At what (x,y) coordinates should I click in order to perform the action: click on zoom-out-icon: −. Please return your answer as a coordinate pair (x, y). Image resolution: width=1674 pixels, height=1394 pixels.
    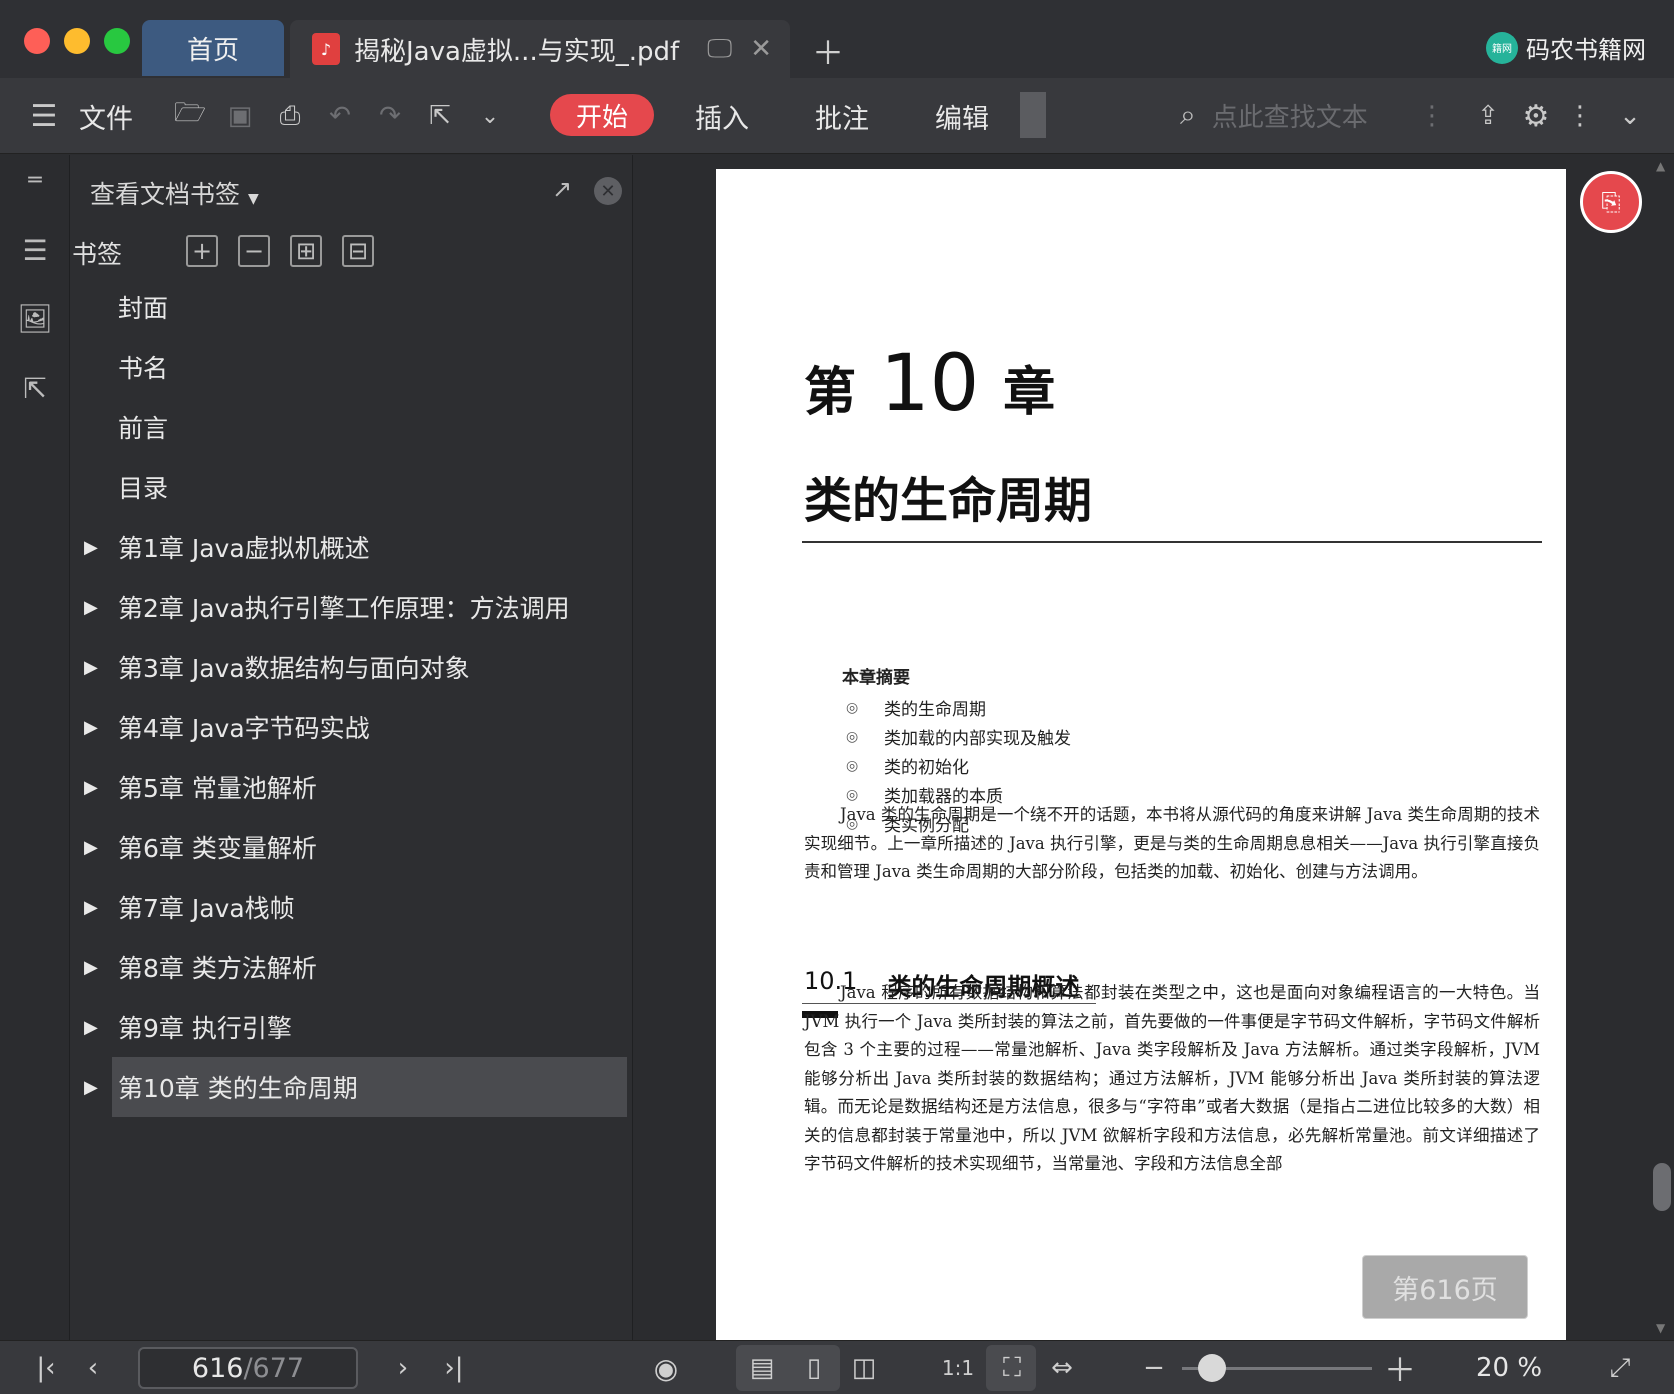
    Looking at the image, I should click on (1154, 1368).